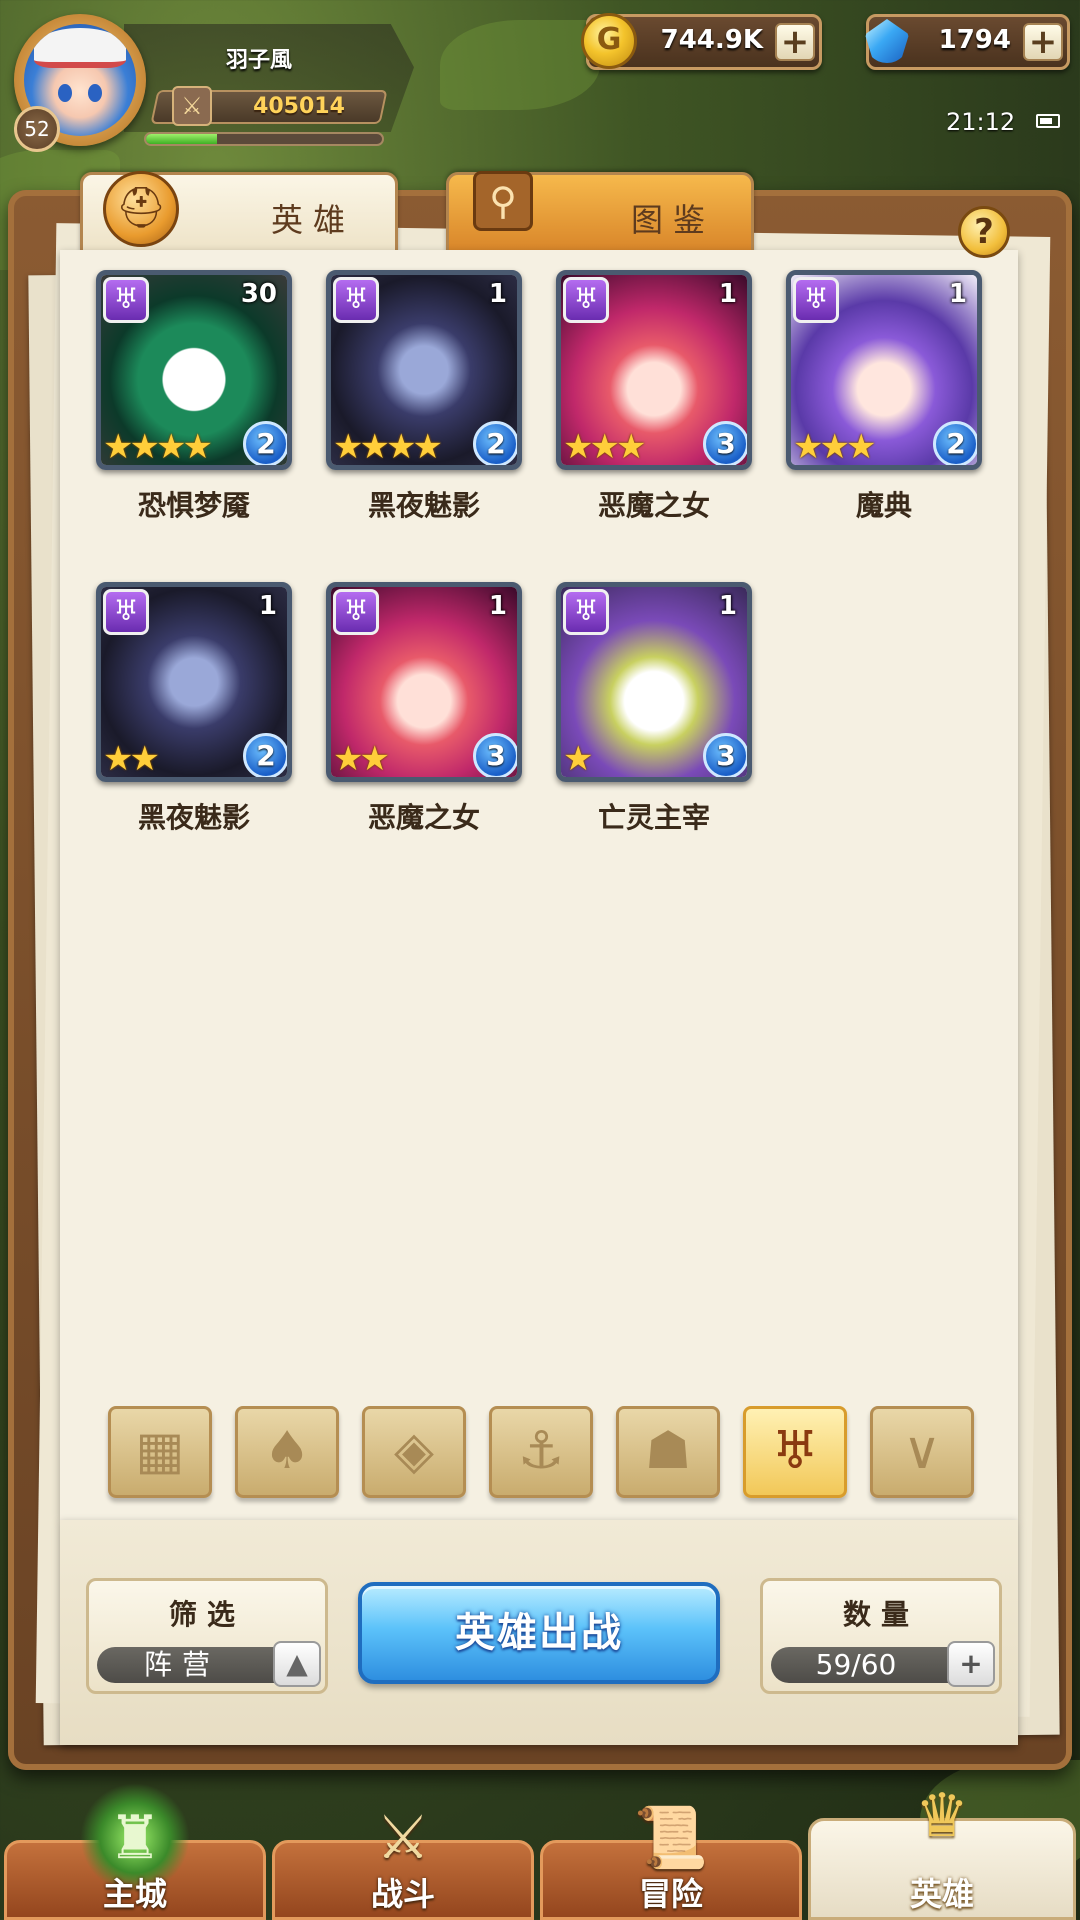 The height and width of the screenshot is (1920, 1080). What do you see at coordinates (654, 370) in the screenshot?
I see `hero-card: ♅ 1 ★★★ 3` at bounding box center [654, 370].